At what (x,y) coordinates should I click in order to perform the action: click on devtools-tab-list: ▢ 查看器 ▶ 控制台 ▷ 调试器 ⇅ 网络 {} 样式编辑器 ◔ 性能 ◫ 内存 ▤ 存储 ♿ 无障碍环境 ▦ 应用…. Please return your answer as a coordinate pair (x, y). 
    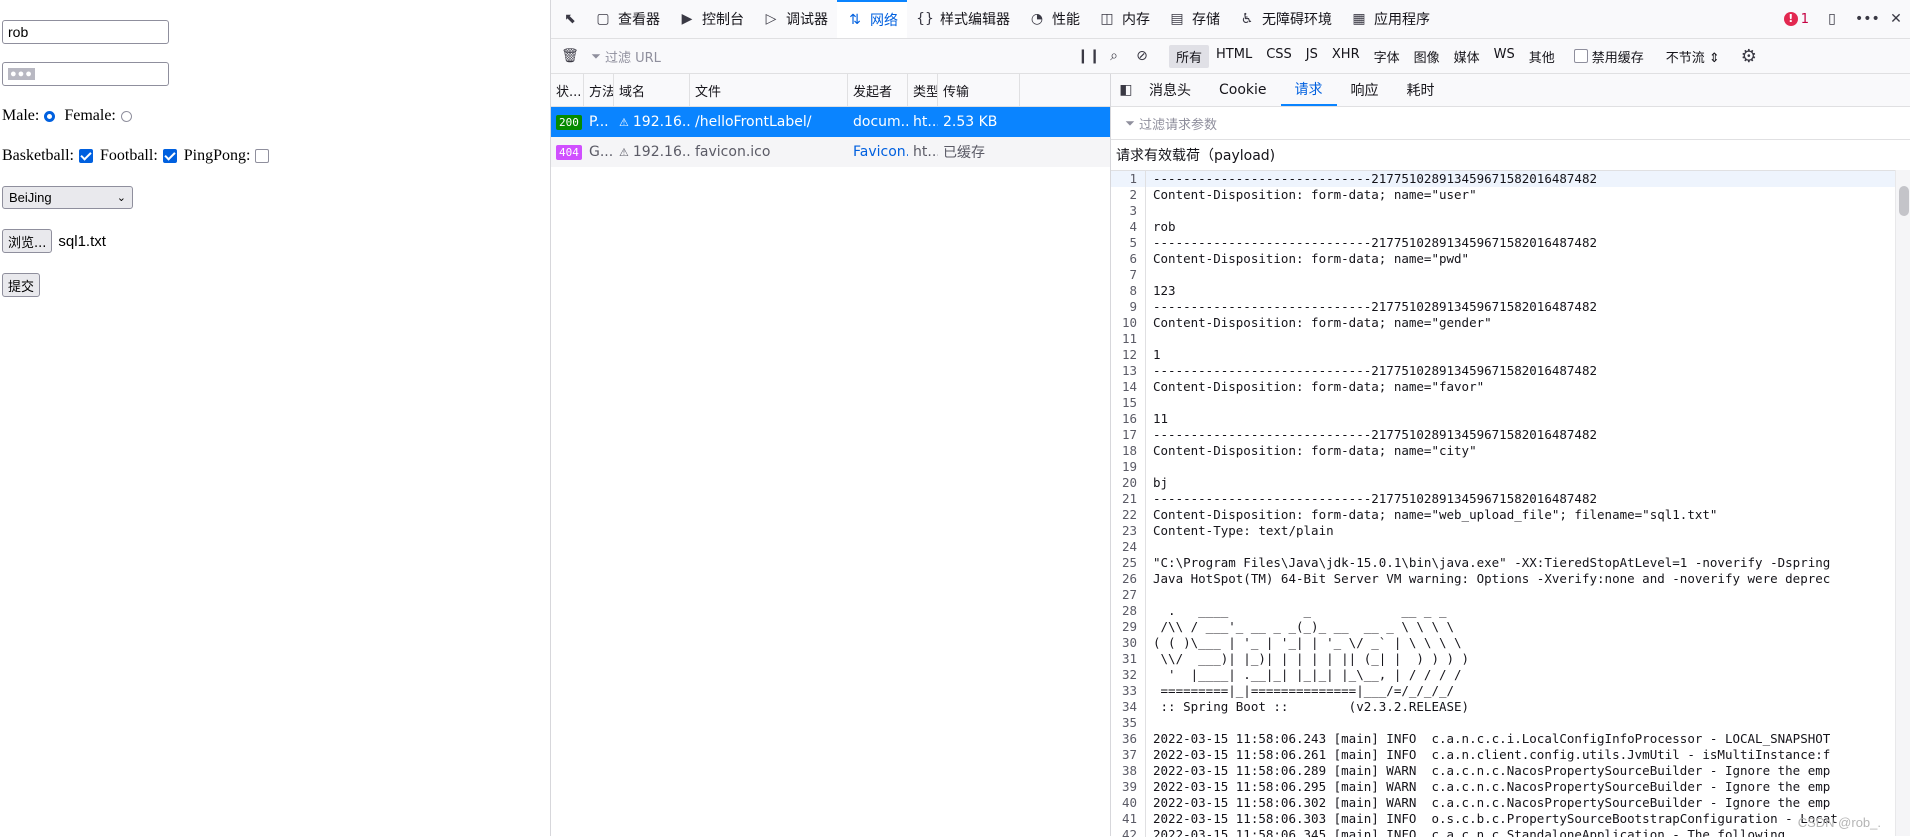
    Looking at the image, I should click on (1012, 19).